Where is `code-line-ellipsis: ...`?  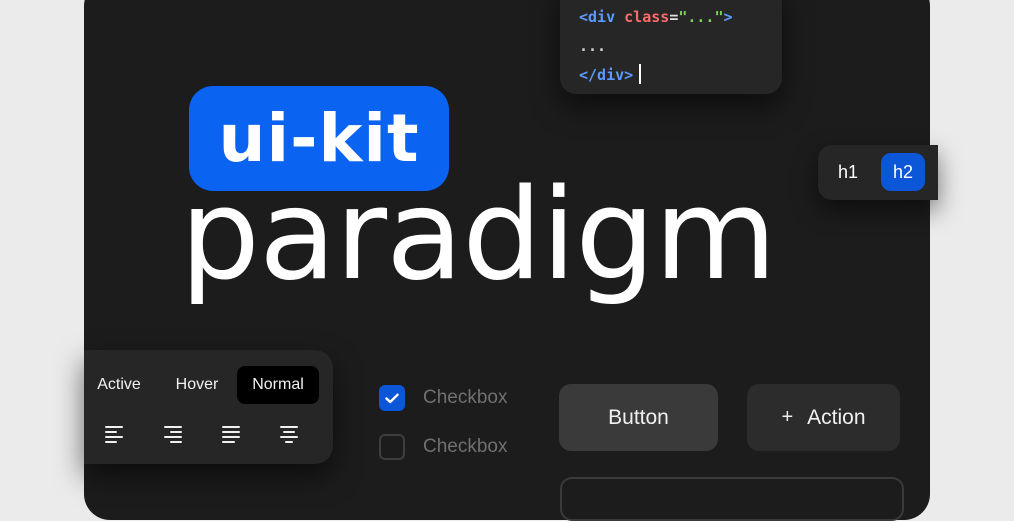
code-line-ellipsis: ... is located at coordinates (593, 46).